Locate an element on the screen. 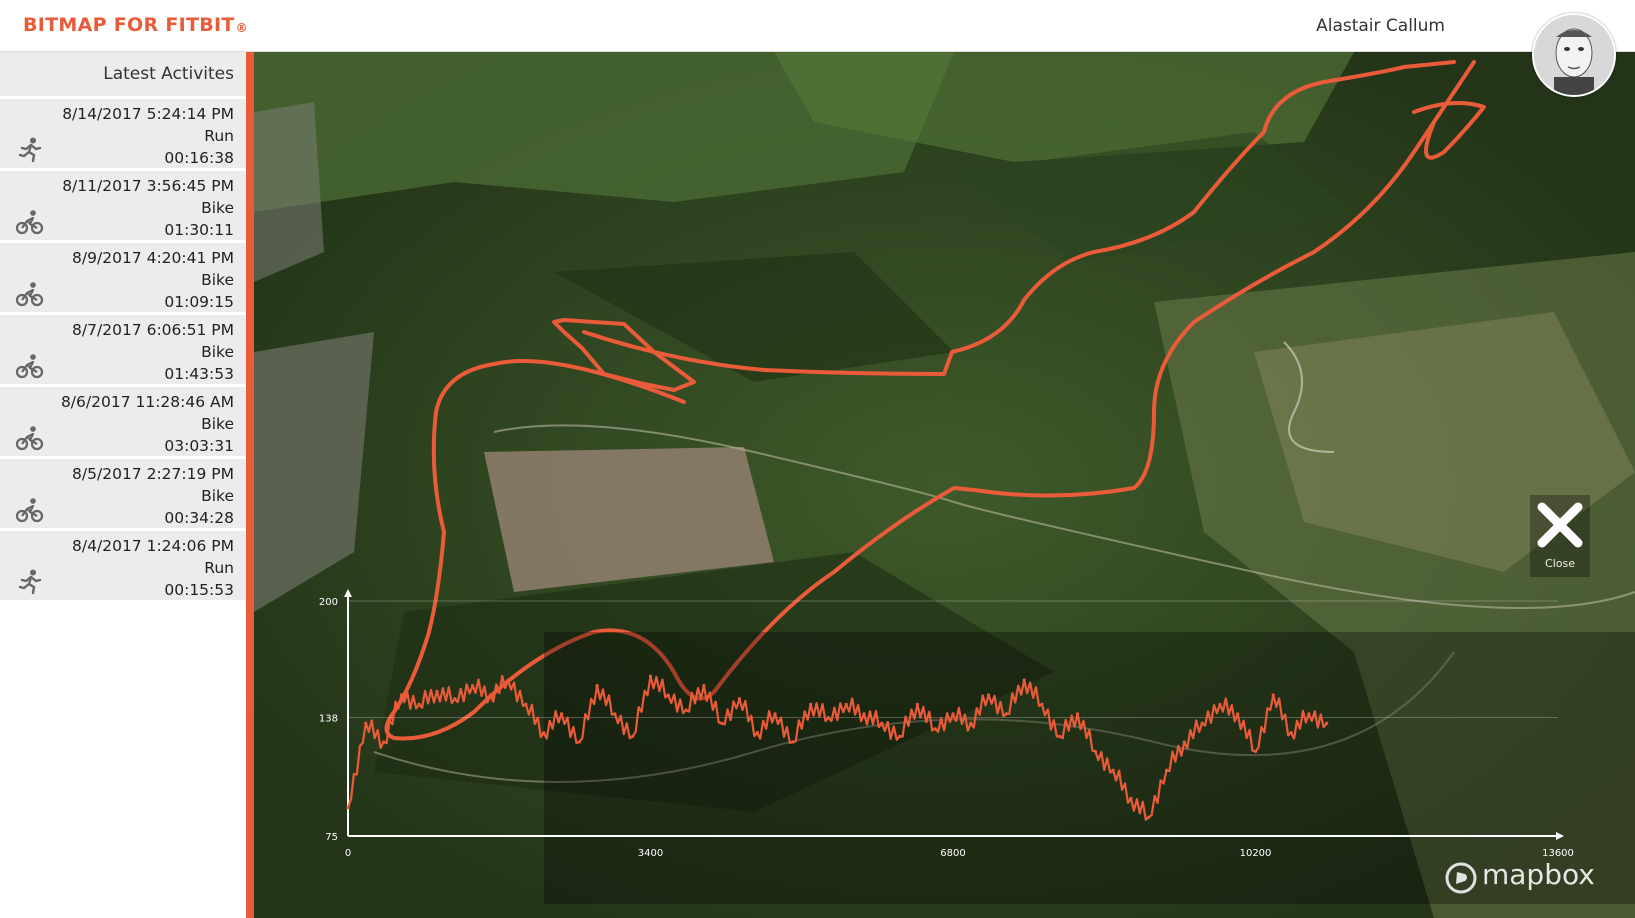 The width and height of the screenshot is (1635, 918). x-axis-arrow is located at coordinates (1560, 836).